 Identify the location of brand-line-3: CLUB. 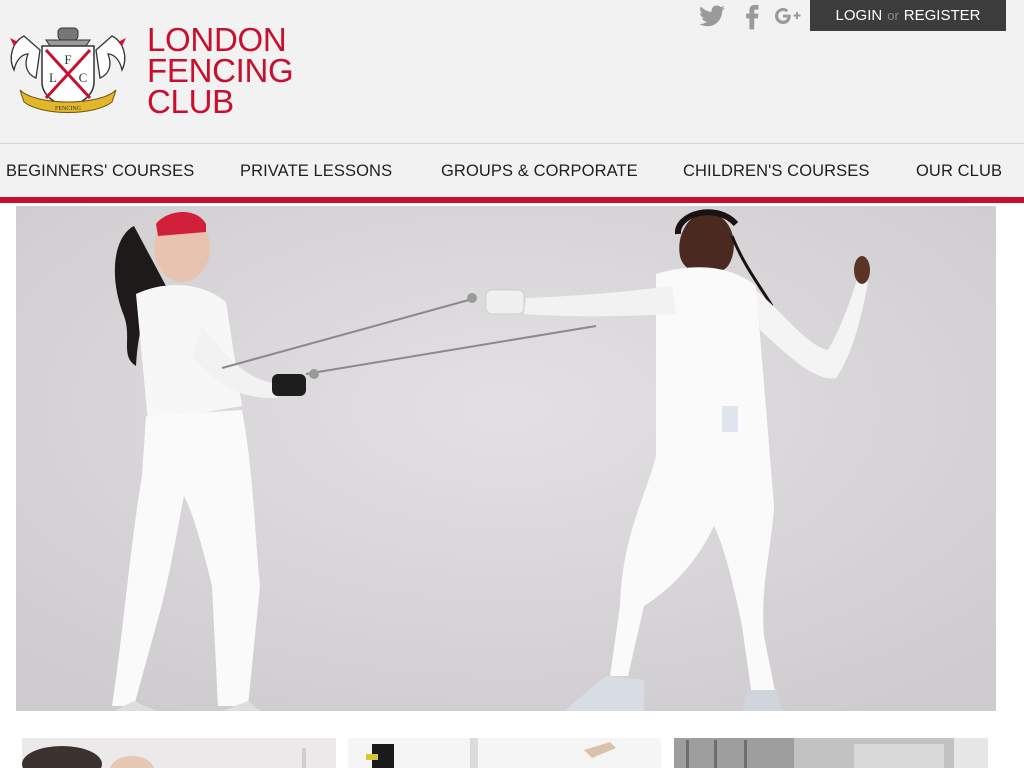
(190, 101).